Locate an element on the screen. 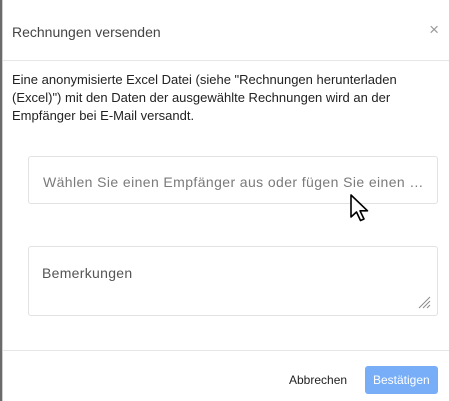 The width and height of the screenshot is (449, 401). remarks-placeholder: Bemerkungen is located at coordinates (87, 273).